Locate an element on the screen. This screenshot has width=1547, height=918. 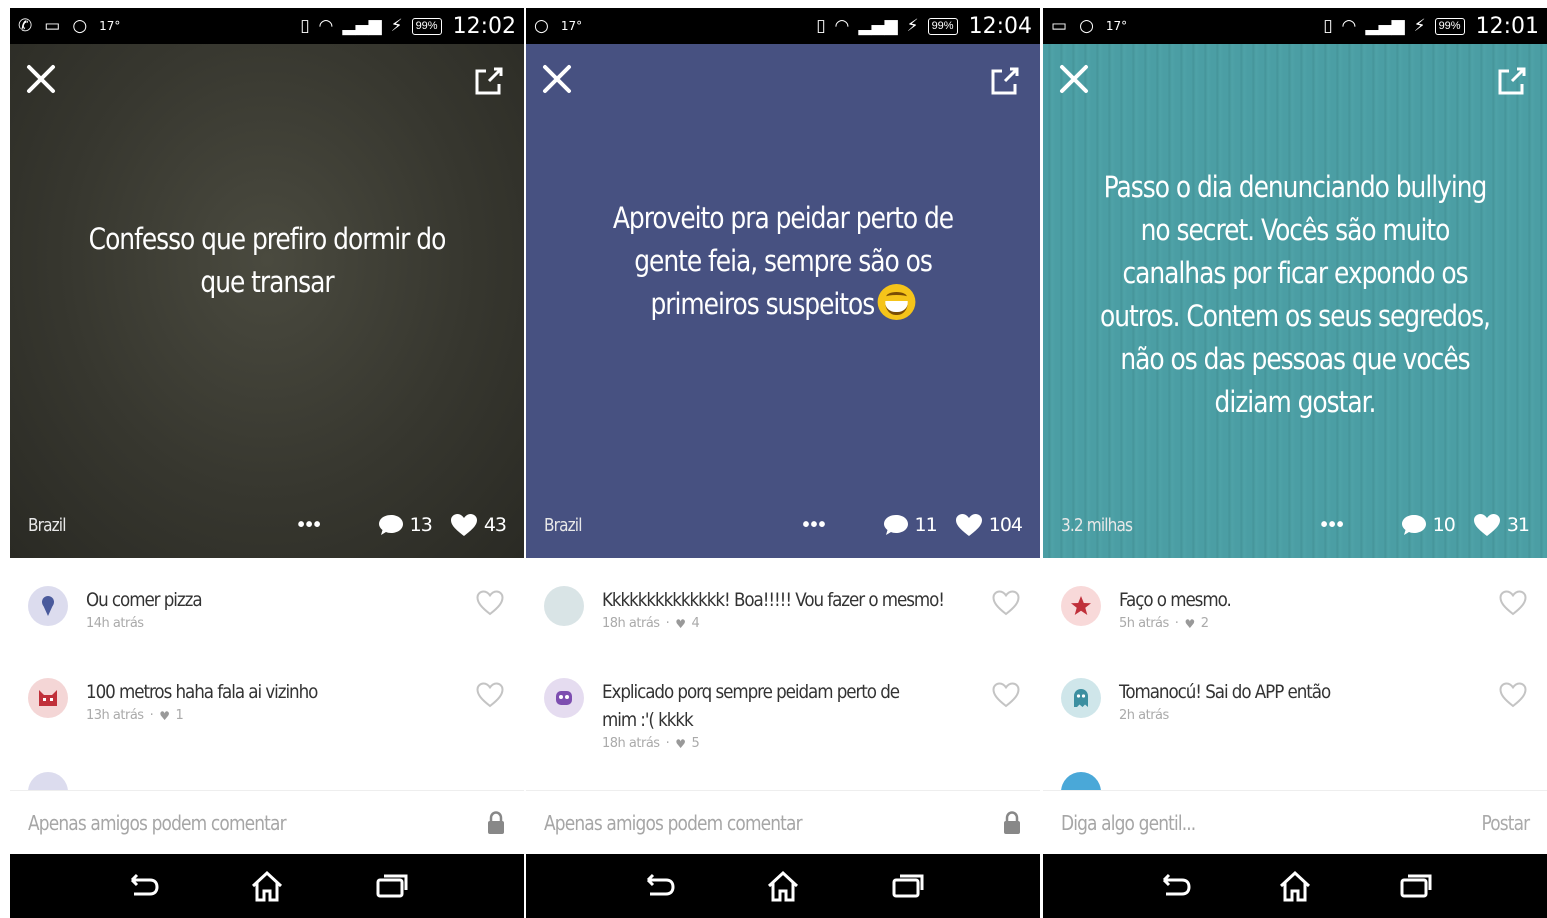
comment-time: 2h atrás is located at coordinates (1144, 715).